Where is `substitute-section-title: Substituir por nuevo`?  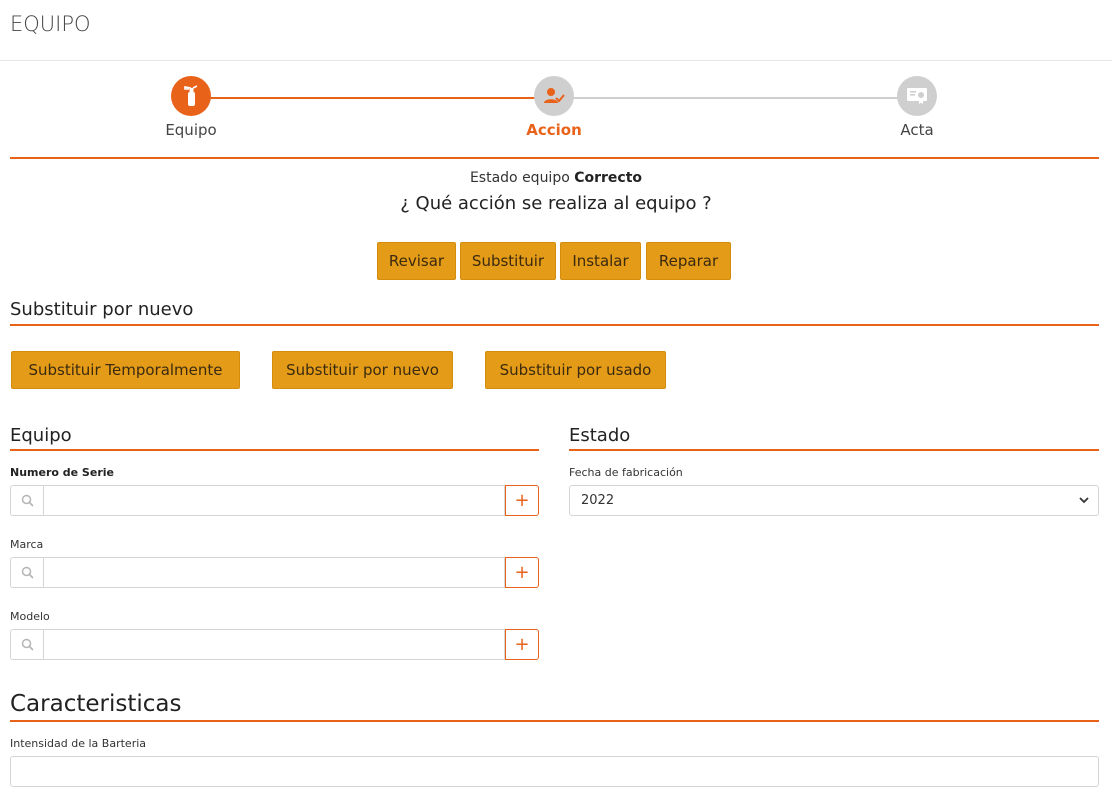 substitute-section-title: Substituir por nuevo is located at coordinates (102, 309).